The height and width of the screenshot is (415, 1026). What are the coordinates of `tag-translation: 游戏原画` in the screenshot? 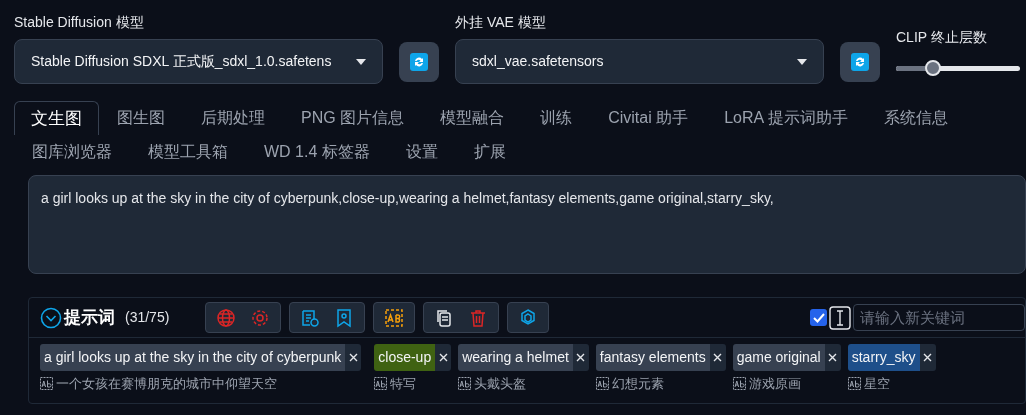 It's located at (774, 384).